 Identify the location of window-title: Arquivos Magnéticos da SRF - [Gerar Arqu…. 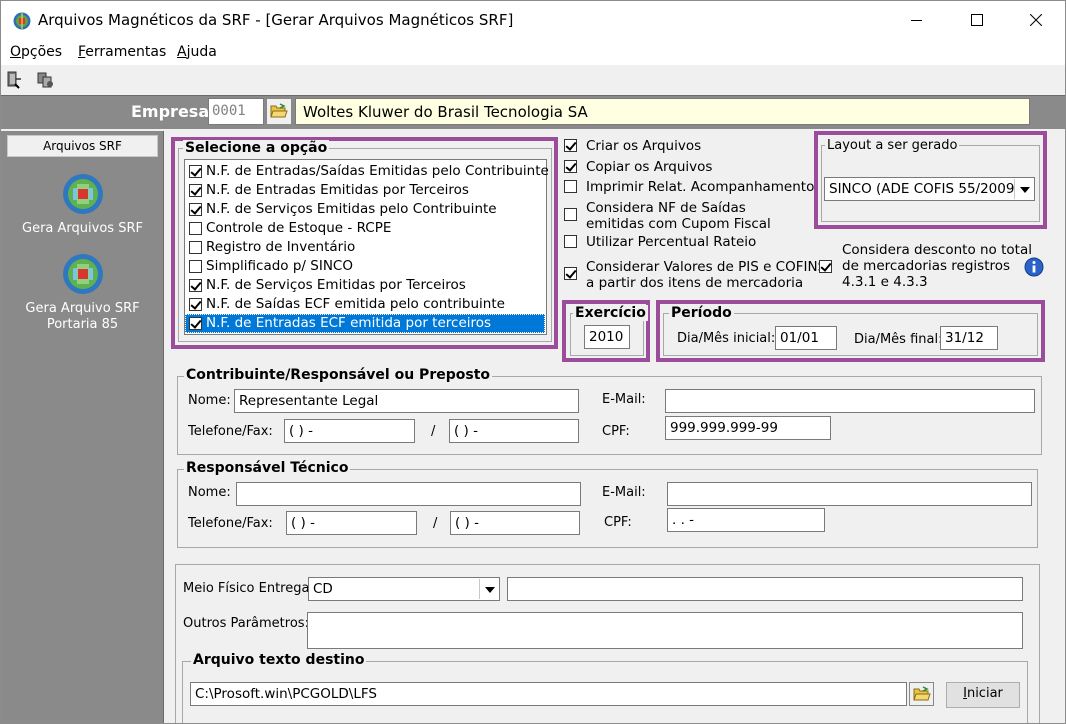
(276, 20).